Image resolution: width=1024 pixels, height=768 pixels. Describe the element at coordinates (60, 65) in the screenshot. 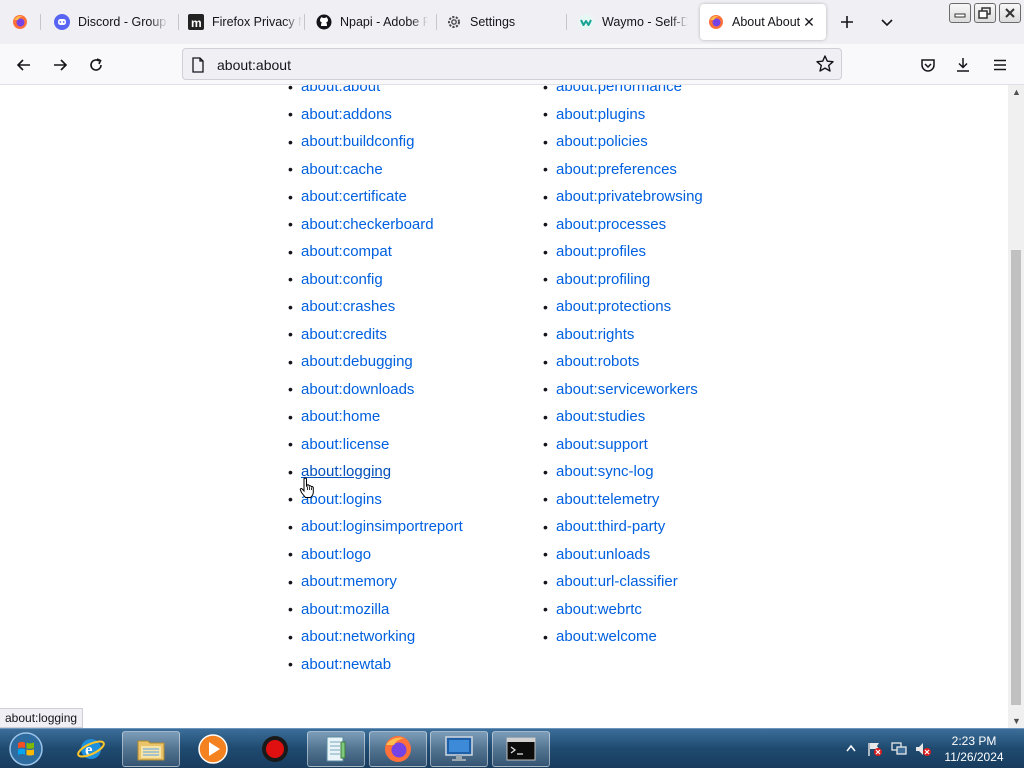

I see `forward-button` at that location.